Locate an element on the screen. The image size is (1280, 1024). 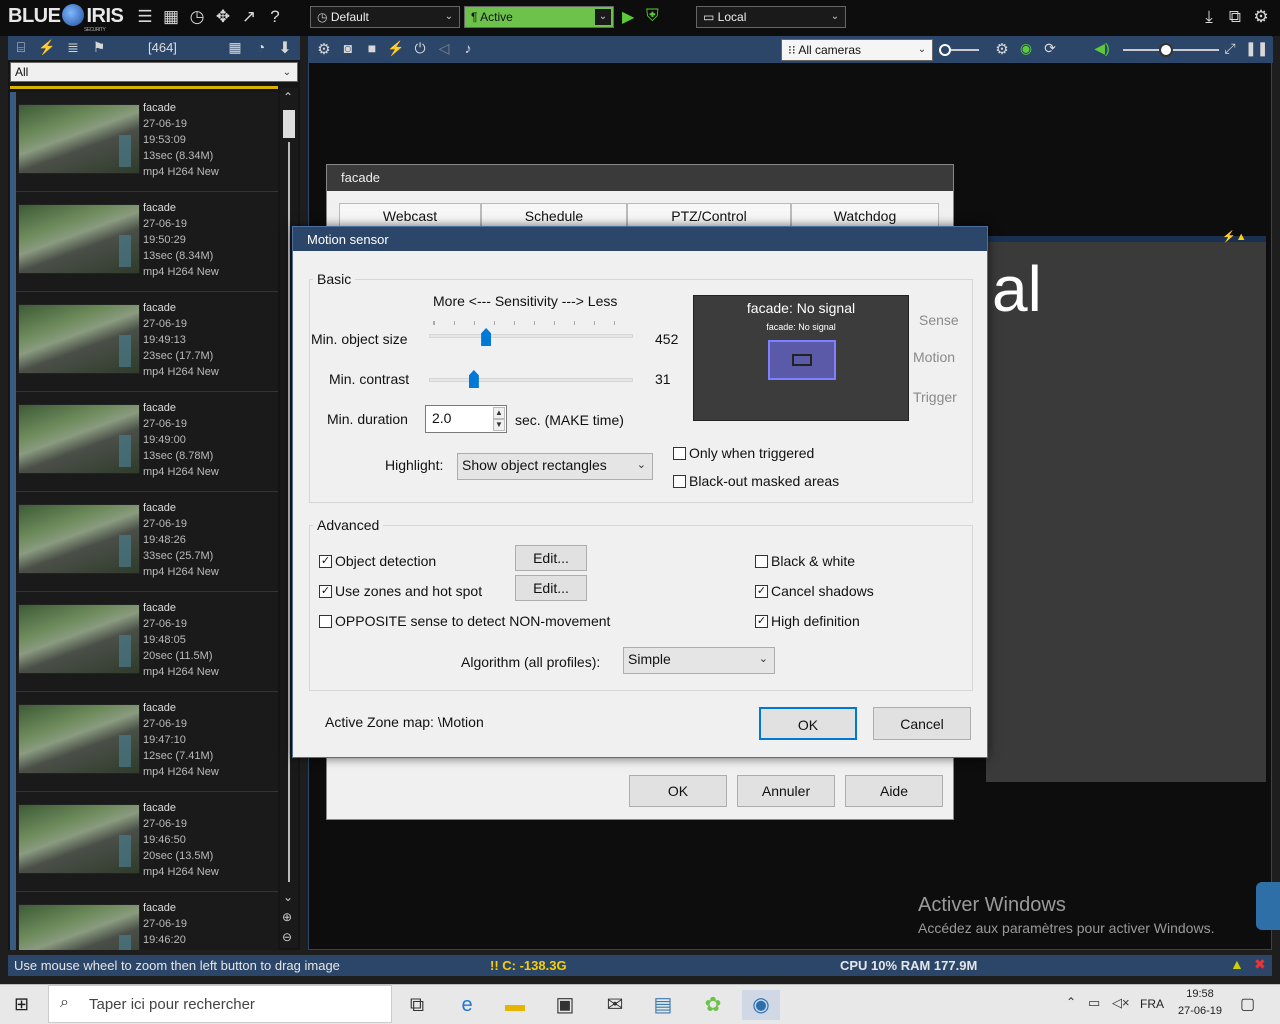
record-icon: ■ is located at coordinates (372, 48).